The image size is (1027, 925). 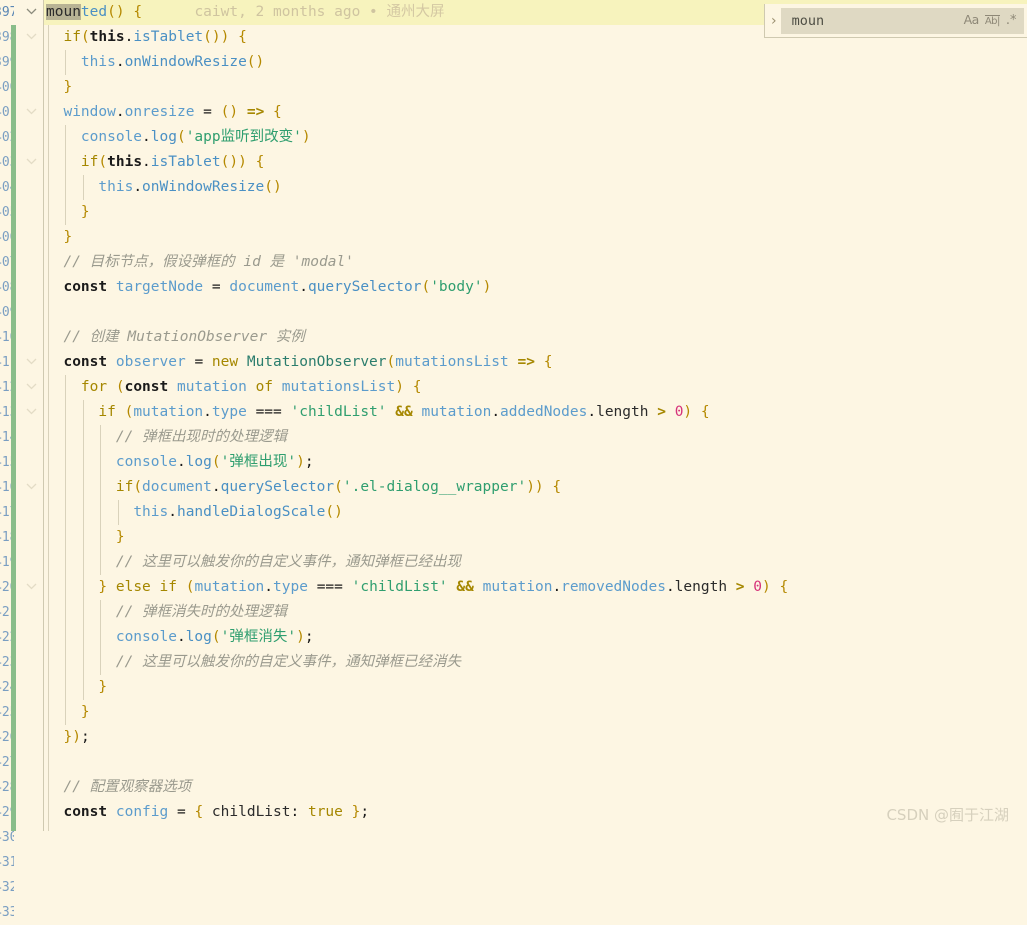 I want to click on code-token: &&, so click(x=465, y=587).